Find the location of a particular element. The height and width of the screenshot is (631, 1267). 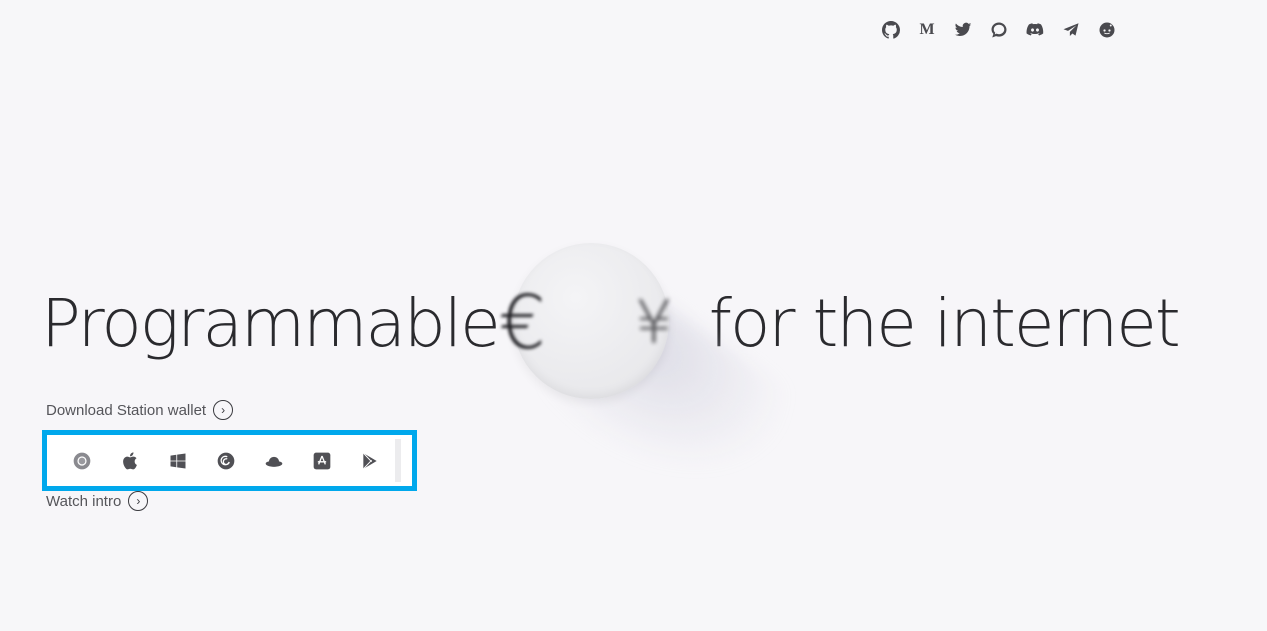

chrome-download is located at coordinates (82, 461).